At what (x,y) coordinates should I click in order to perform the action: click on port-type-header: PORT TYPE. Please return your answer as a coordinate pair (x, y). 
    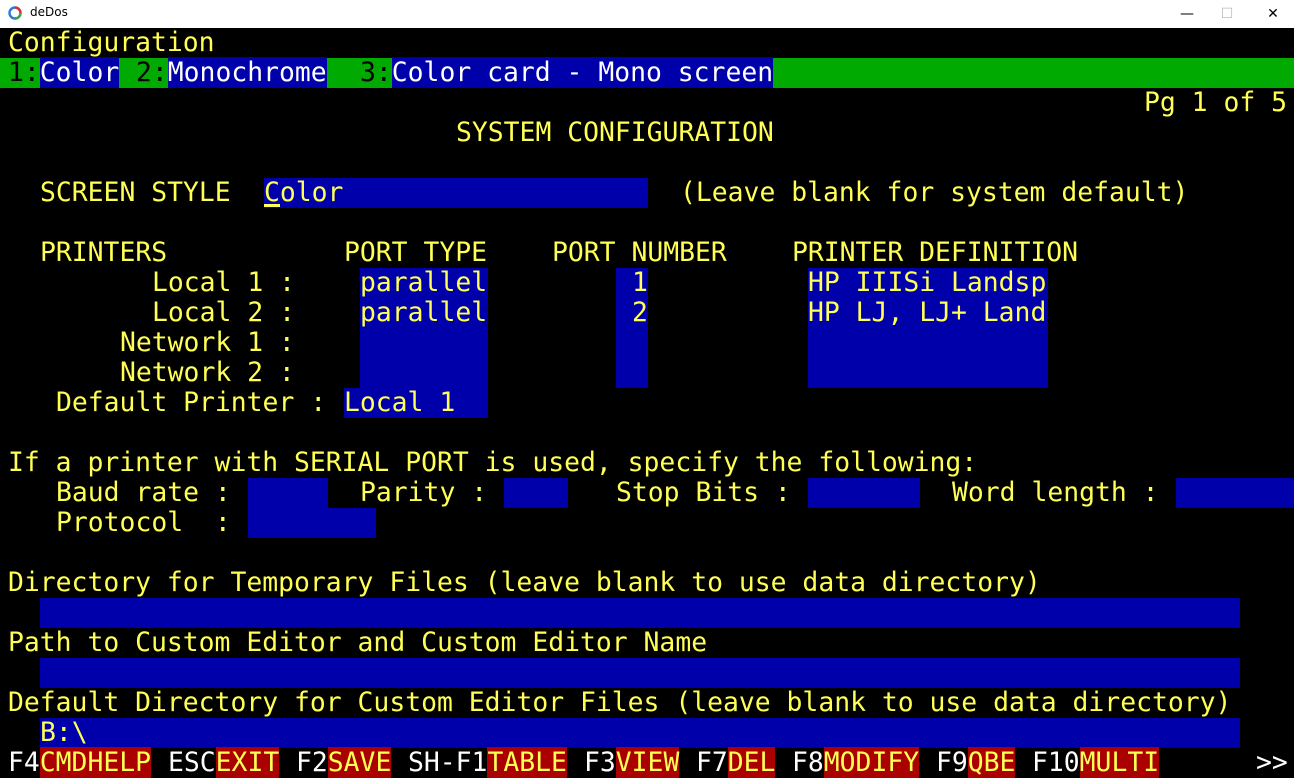
    Looking at the image, I should click on (415, 252).